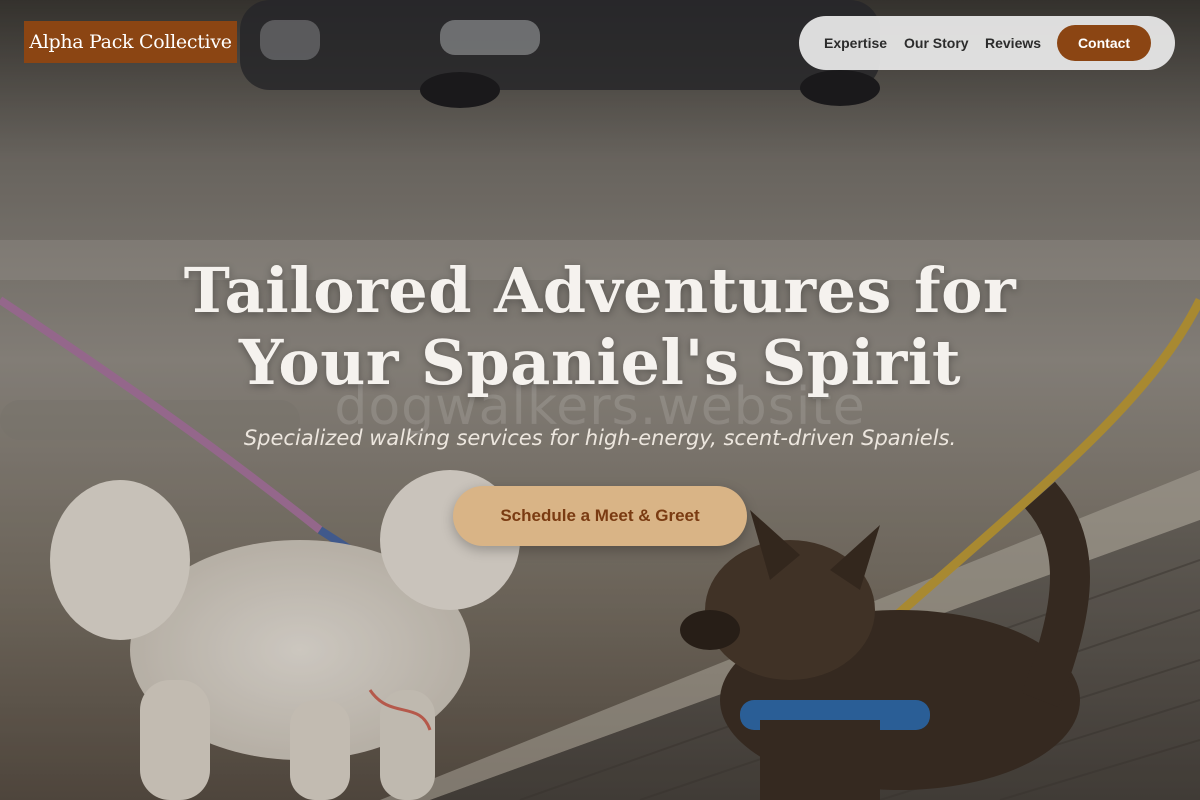 The width and height of the screenshot is (1200, 800). I want to click on schedule-meet-greet-button: Schedule a Meet & Greet, so click(600, 516).